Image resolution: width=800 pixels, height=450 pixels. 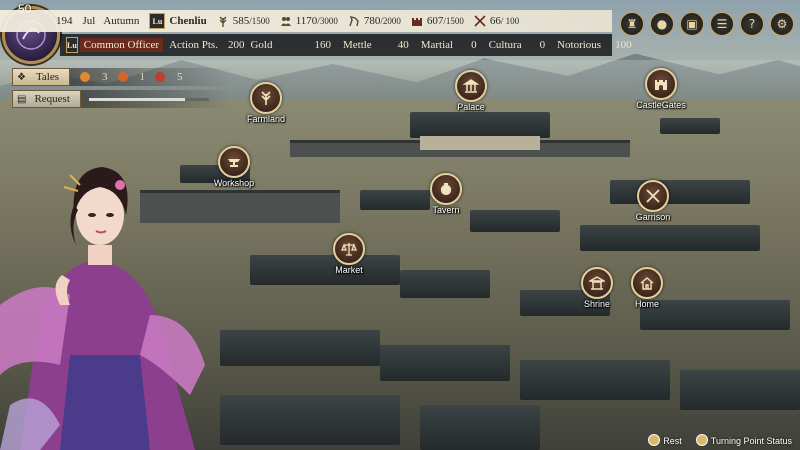 I want to click on castle-gates-label: CastleGates, so click(x=661, y=105).